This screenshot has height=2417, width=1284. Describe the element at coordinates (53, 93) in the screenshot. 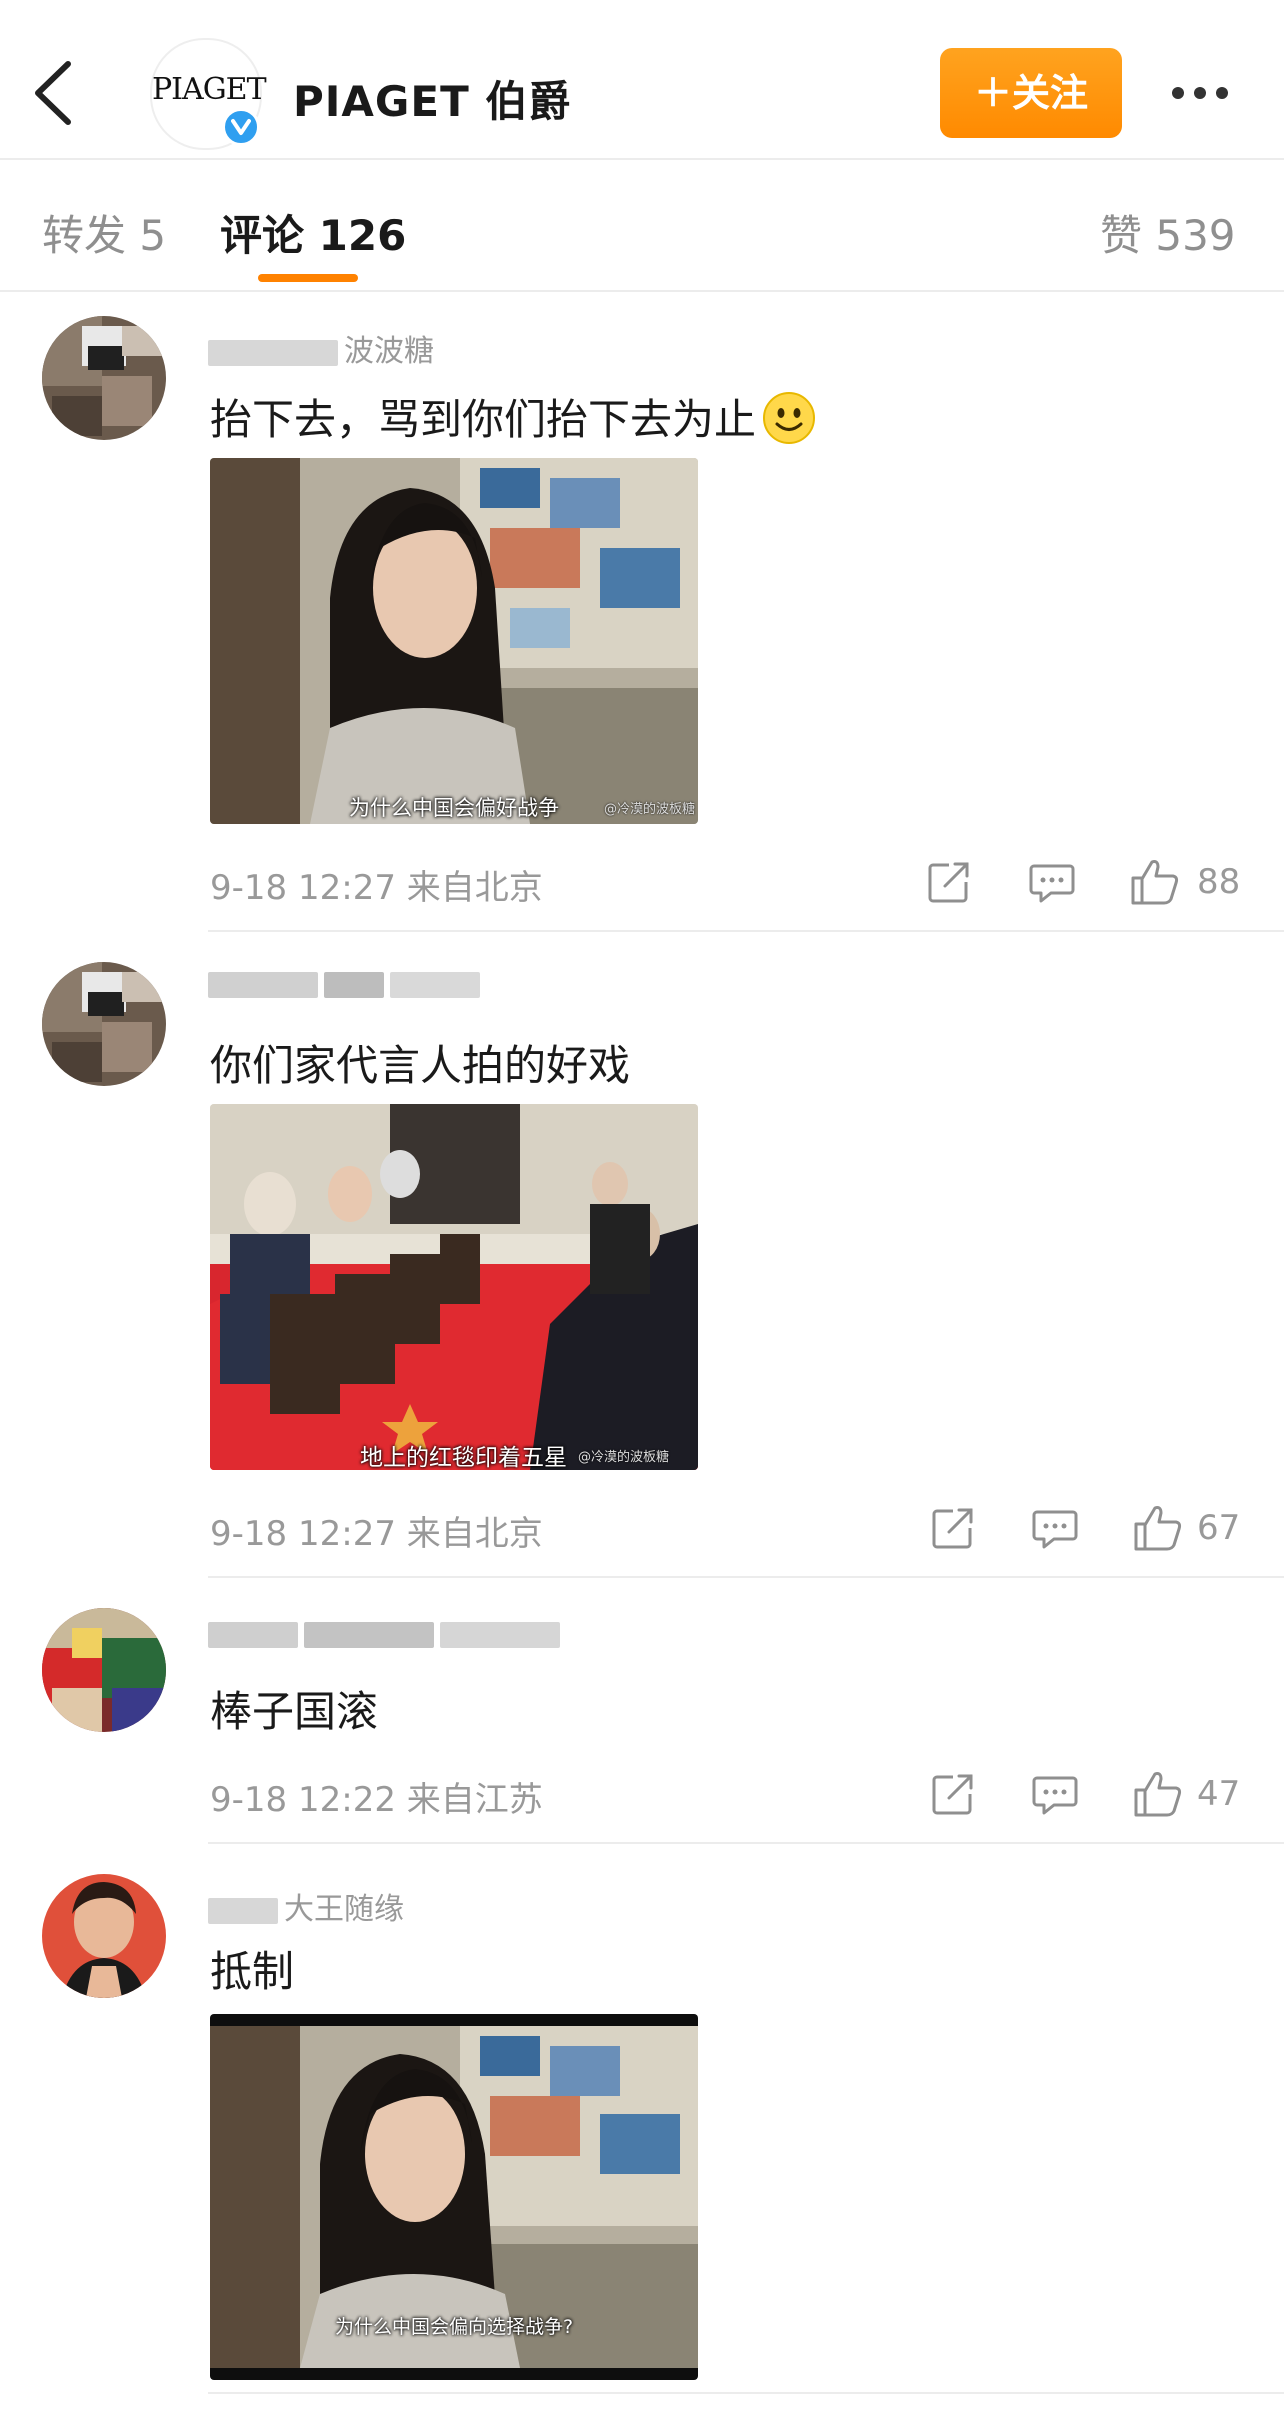

I see `chevron-left-icon` at that location.